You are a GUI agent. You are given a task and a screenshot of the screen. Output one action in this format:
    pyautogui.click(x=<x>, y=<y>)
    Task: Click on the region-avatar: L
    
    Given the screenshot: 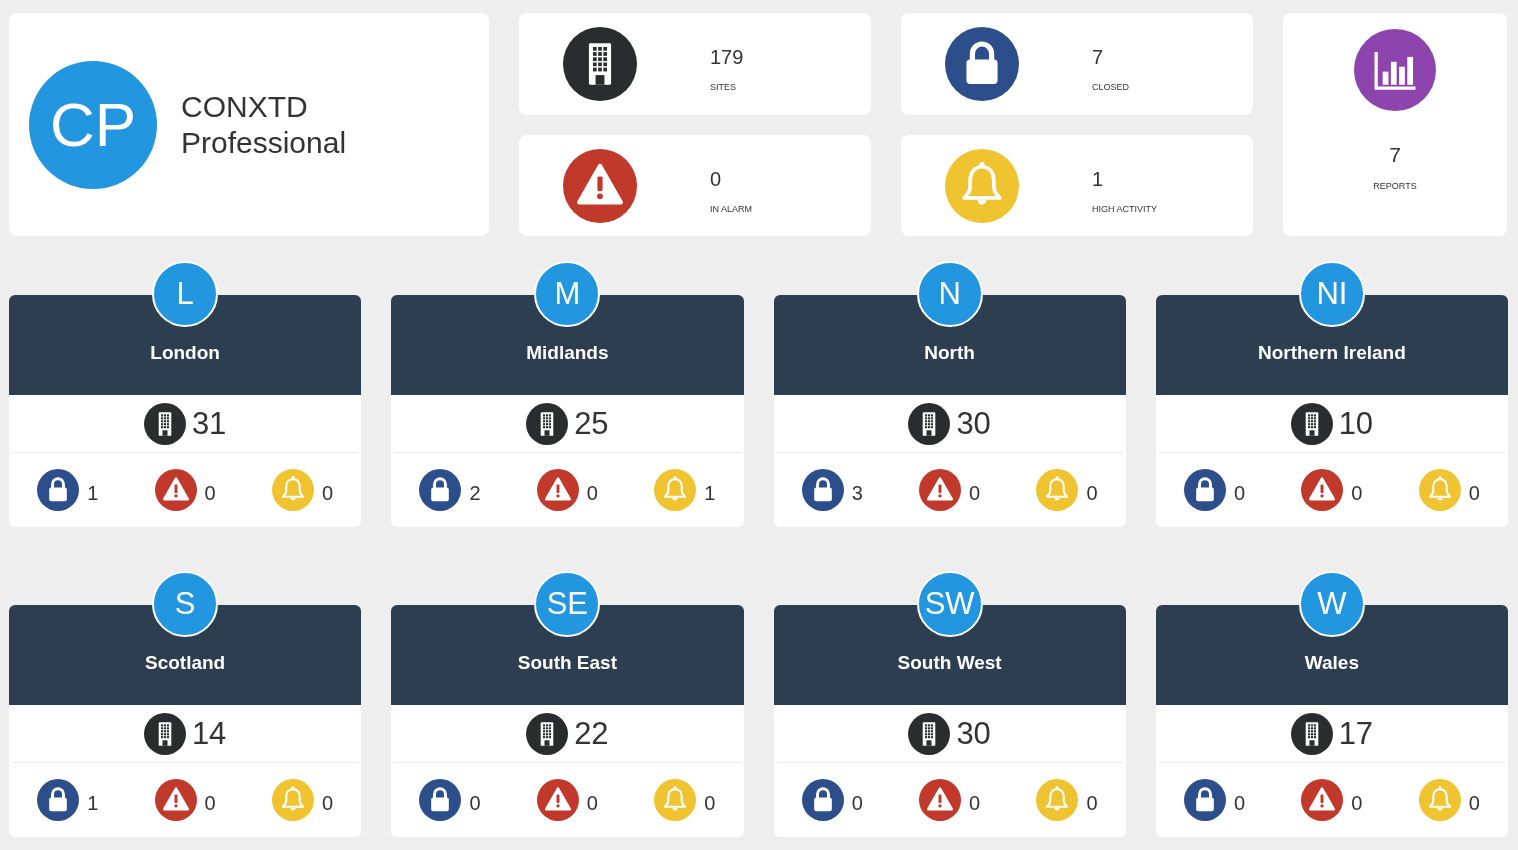 What is the action you would take?
    pyautogui.click(x=185, y=294)
    